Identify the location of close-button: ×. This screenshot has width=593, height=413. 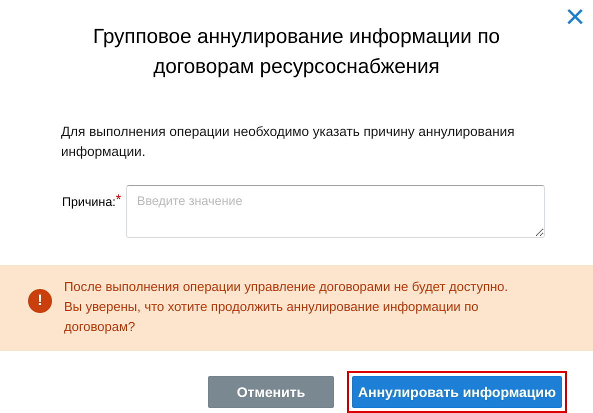
(575, 17).